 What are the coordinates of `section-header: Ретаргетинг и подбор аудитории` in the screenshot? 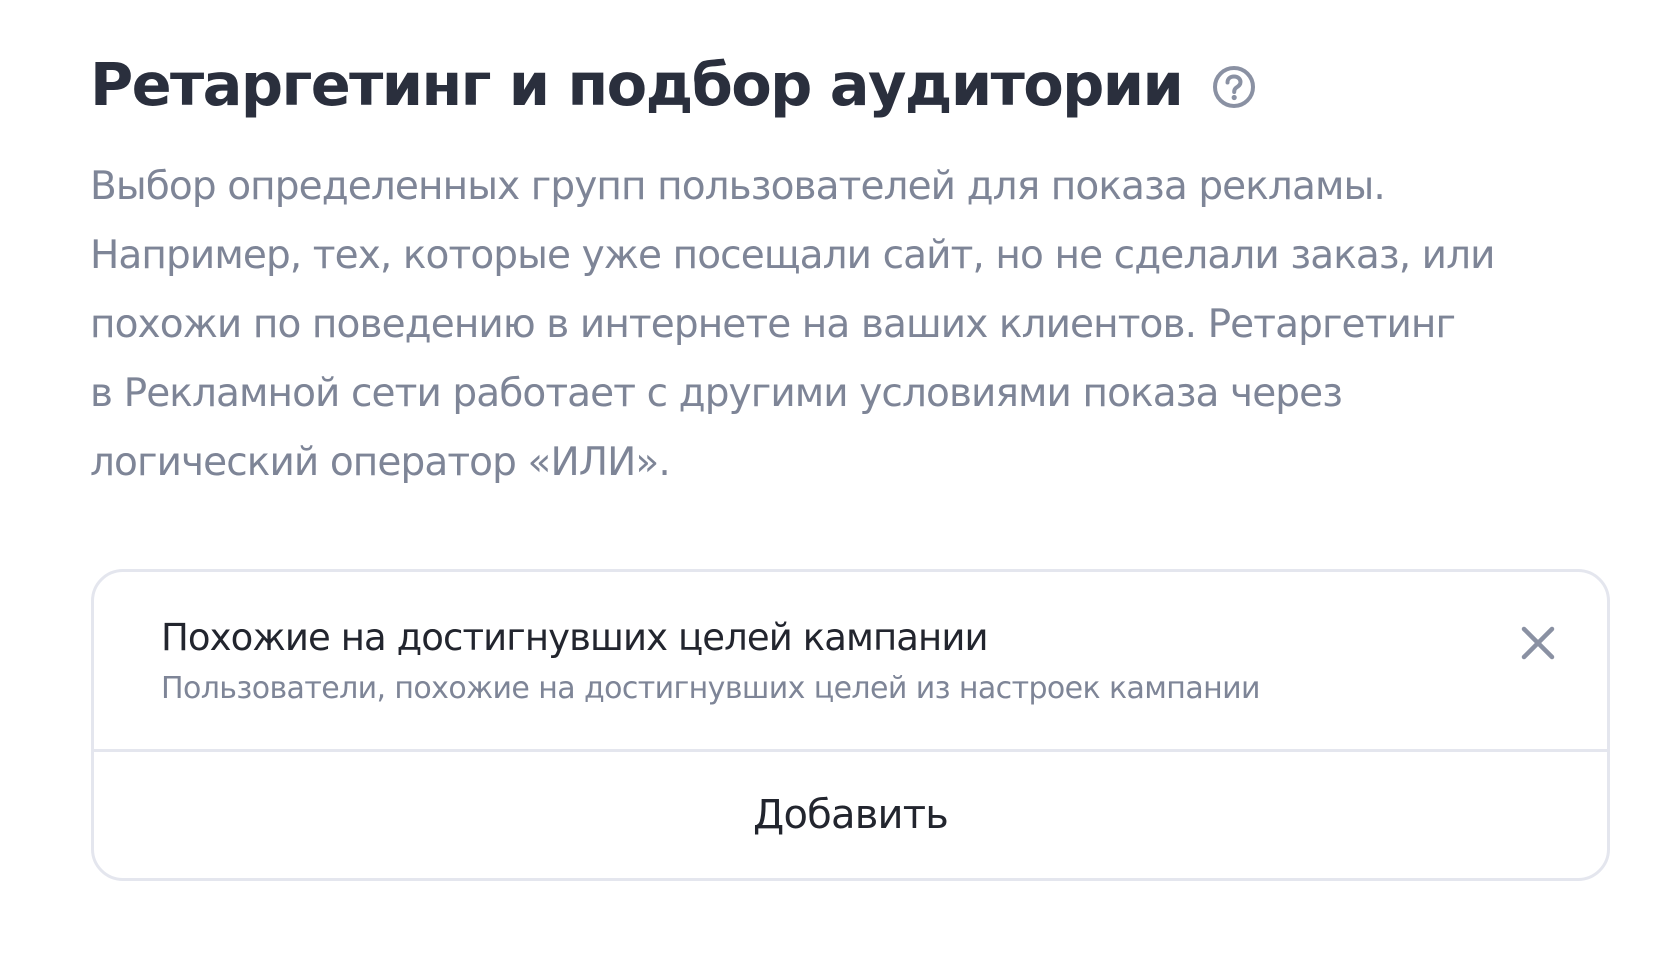 It's located at (674, 85).